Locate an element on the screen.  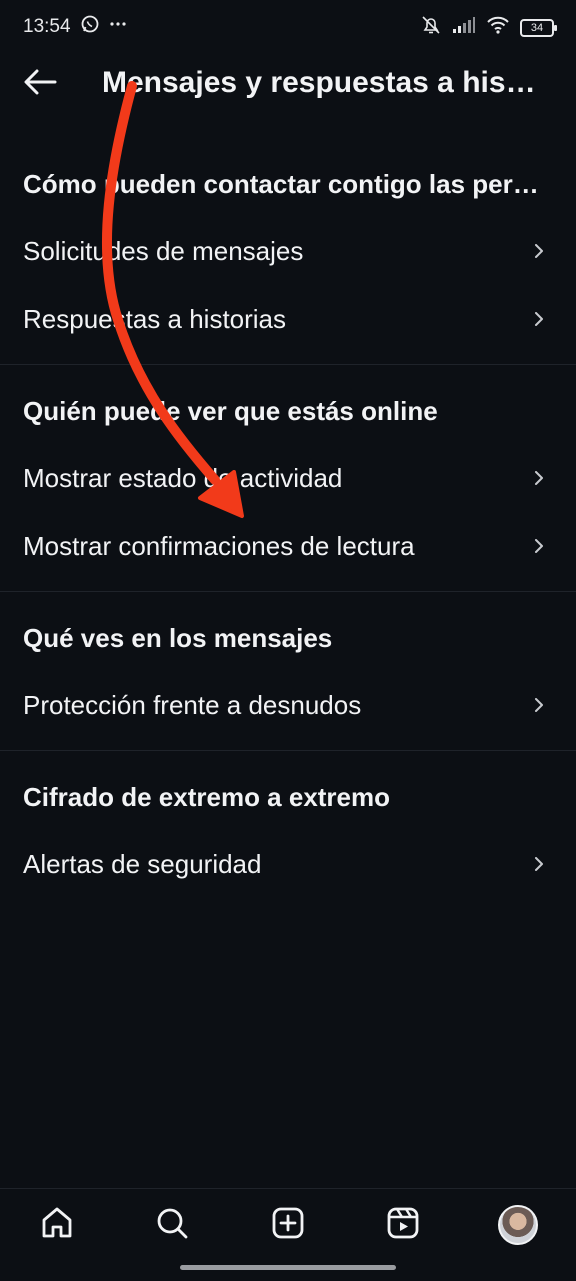
back-button is located at coordinates (40, 84).